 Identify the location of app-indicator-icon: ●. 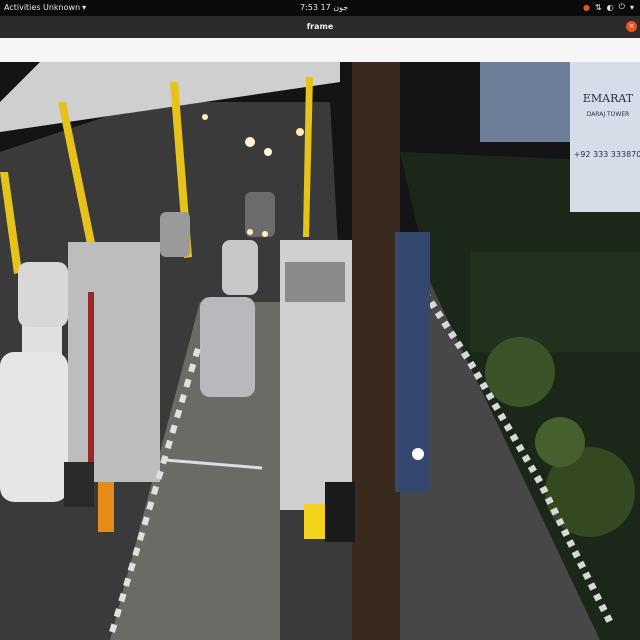
(586, 7).